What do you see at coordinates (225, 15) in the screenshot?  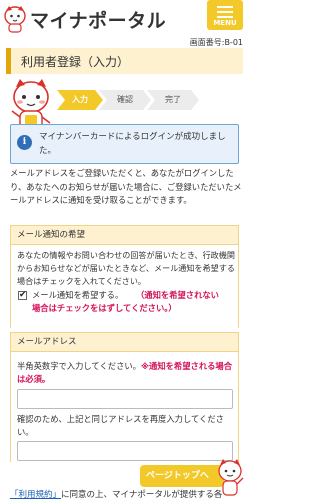 I see `menu-button: MENU` at bounding box center [225, 15].